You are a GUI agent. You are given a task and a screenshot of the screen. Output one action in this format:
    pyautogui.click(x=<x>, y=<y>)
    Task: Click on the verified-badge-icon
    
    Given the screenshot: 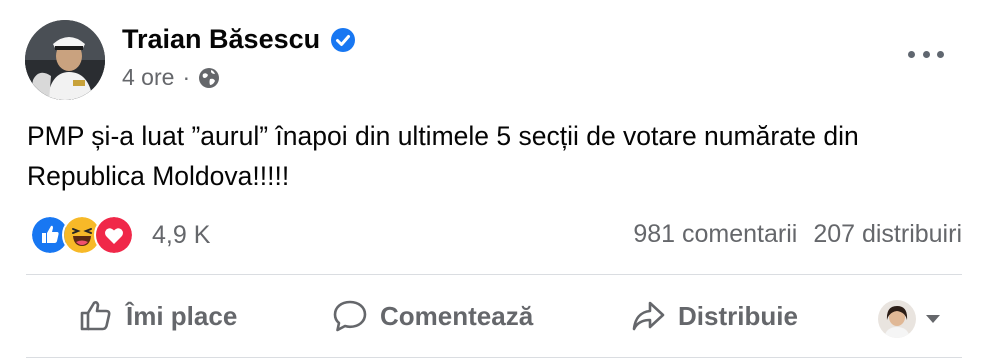 What is the action you would take?
    pyautogui.click(x=343, y=39)
    